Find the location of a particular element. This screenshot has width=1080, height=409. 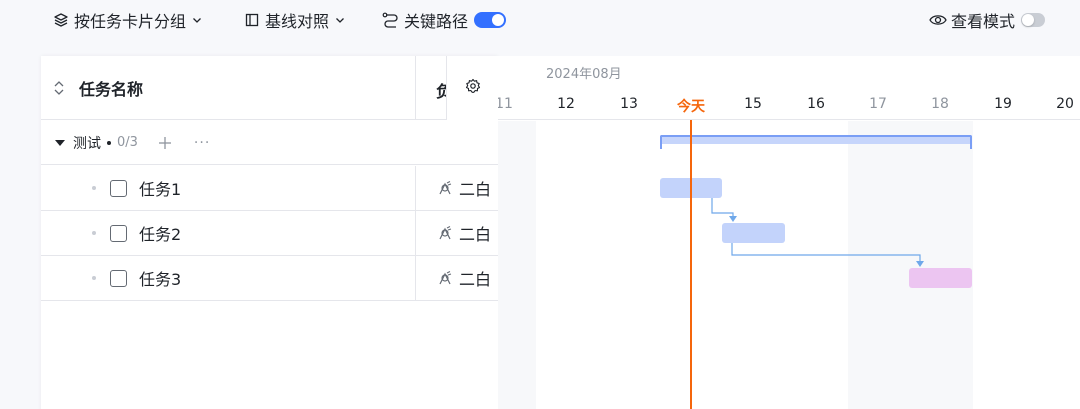

dependency-links is located at coordinates (817, 232).